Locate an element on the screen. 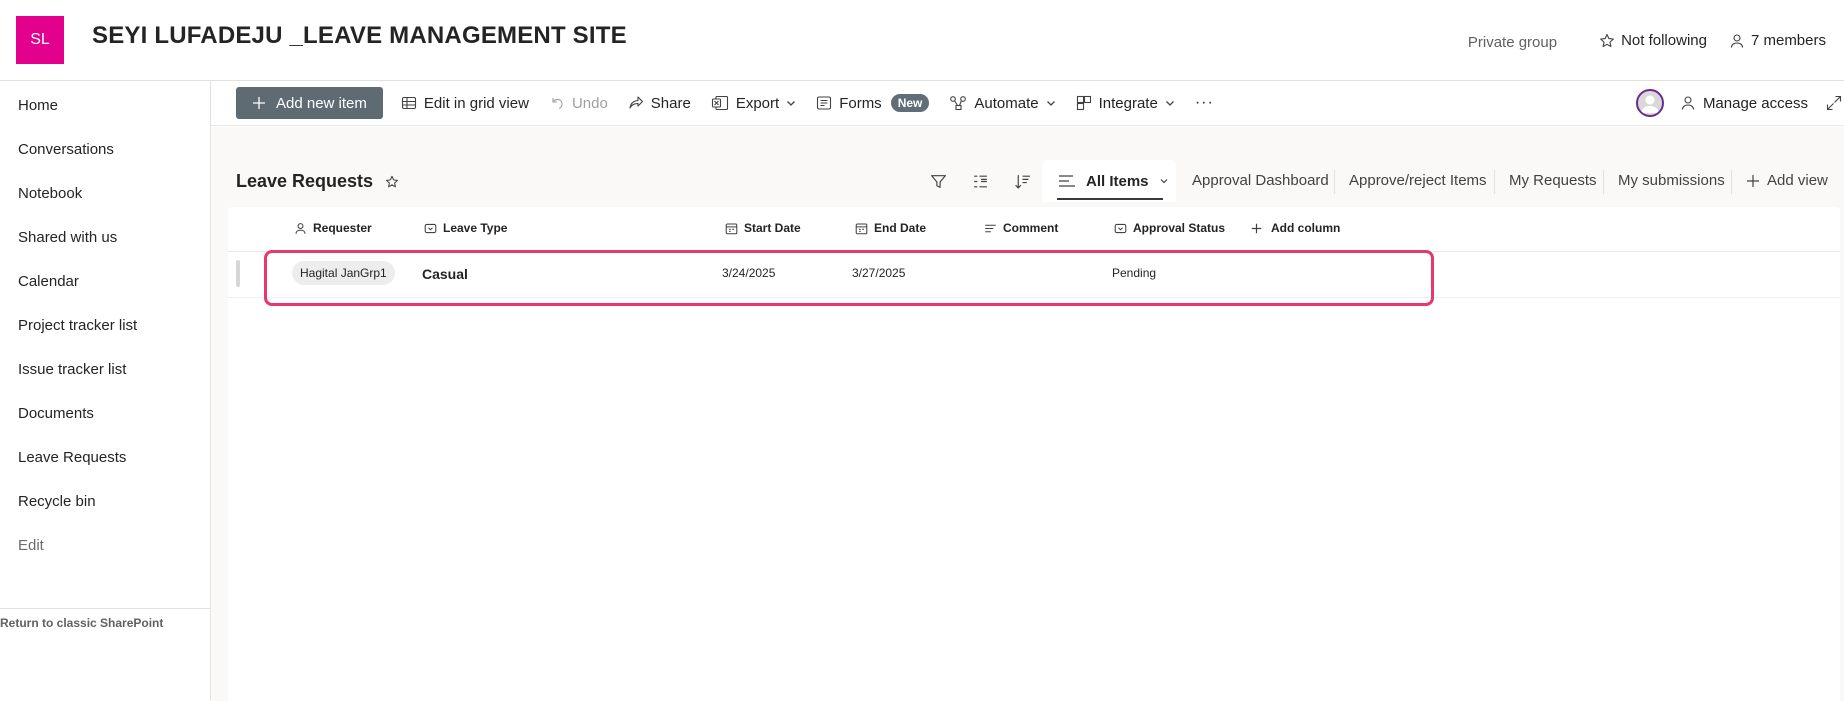 This screenshot has width=1844, height=701. column-header-label: Leave Type is located at coordinates (475, 228).